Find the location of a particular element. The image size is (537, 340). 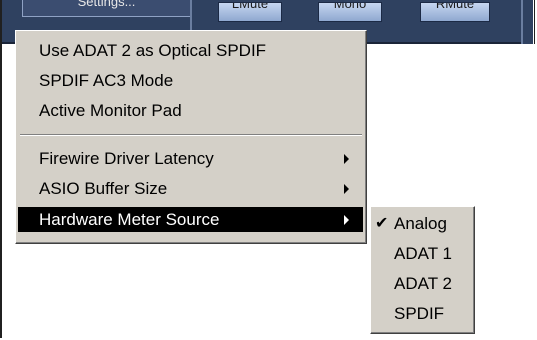

mono-button: Mono is located at coordinates (350, 12).